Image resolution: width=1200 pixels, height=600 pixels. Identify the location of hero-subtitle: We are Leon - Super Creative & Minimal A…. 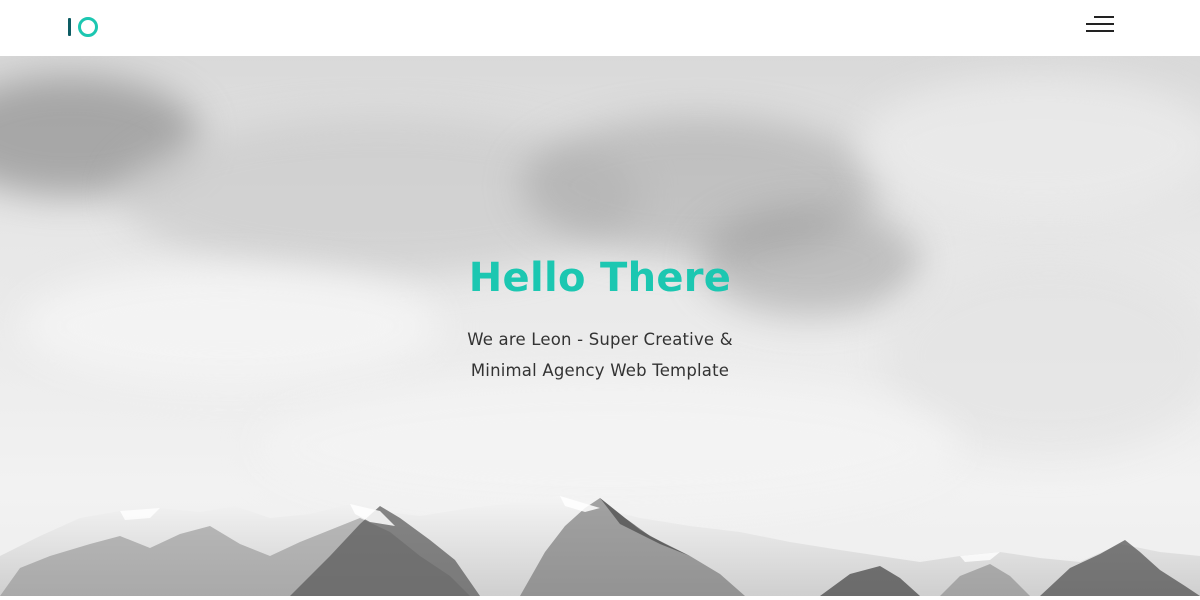
(600, 355).